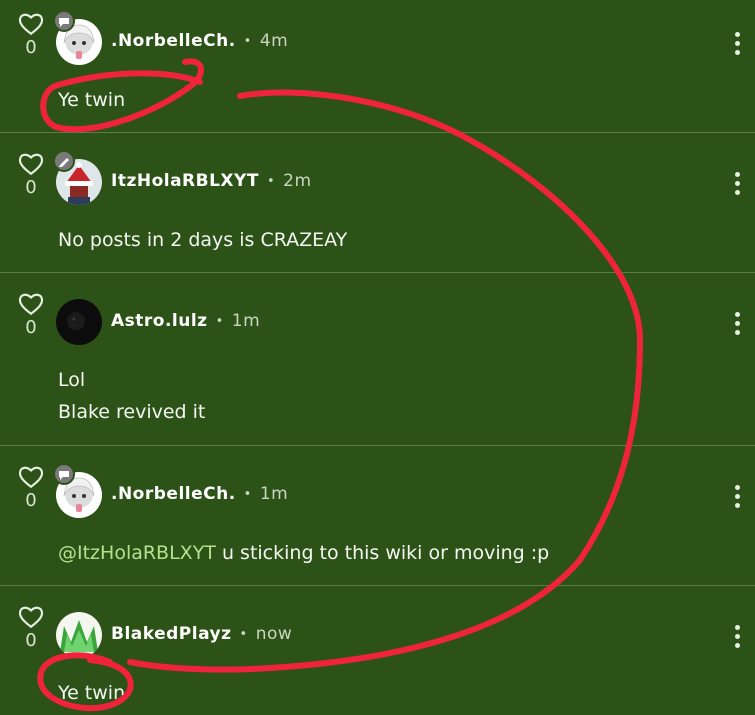 The image size is (755, 715). I want to click on dark-avatar-icon, so click(79, 322).